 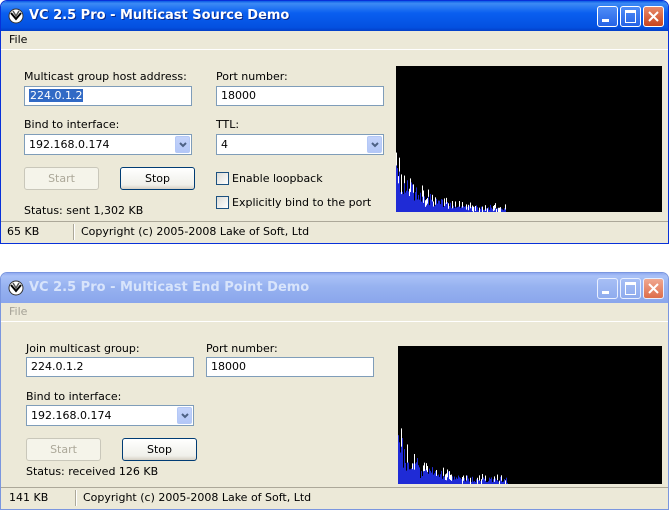 I want to click on explicit-bind-label: Explicitly bind to the port, so click(x=301, y=202).